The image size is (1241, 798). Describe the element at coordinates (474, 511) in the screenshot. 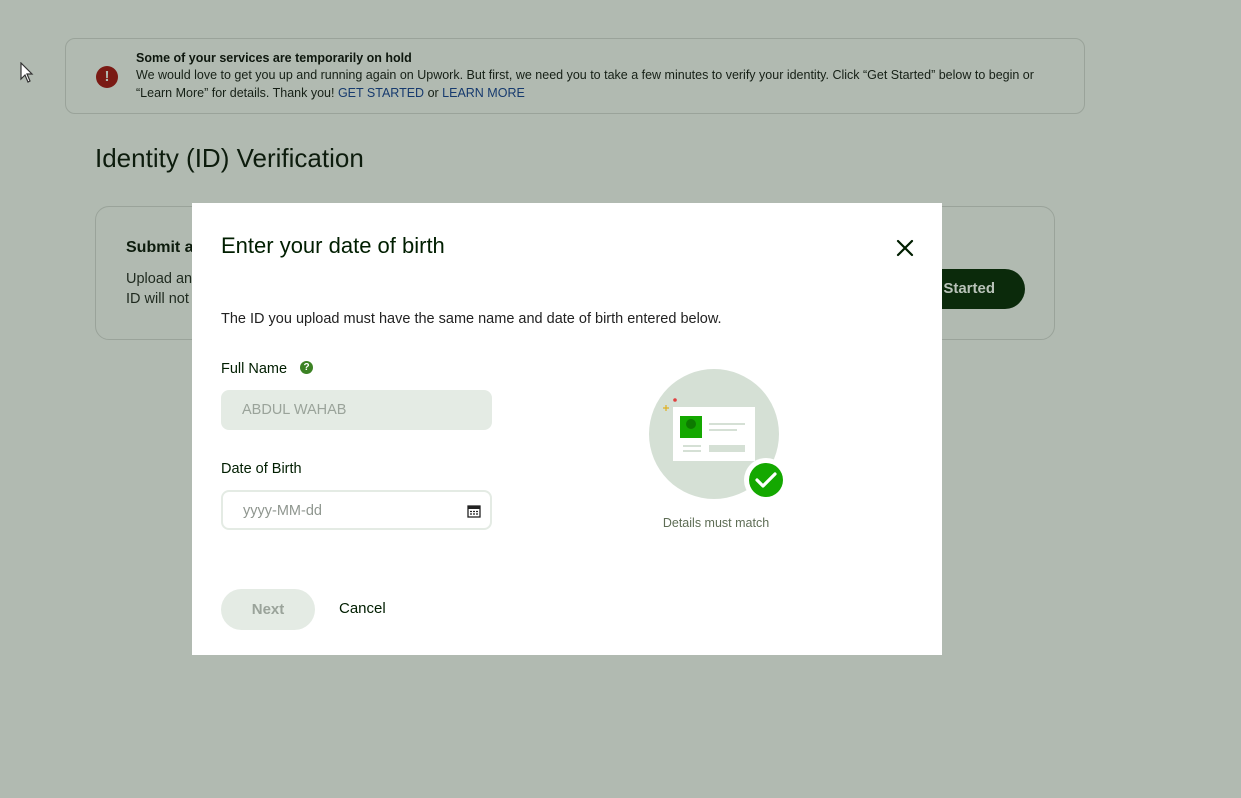

I see `calendar-icon` at that location.